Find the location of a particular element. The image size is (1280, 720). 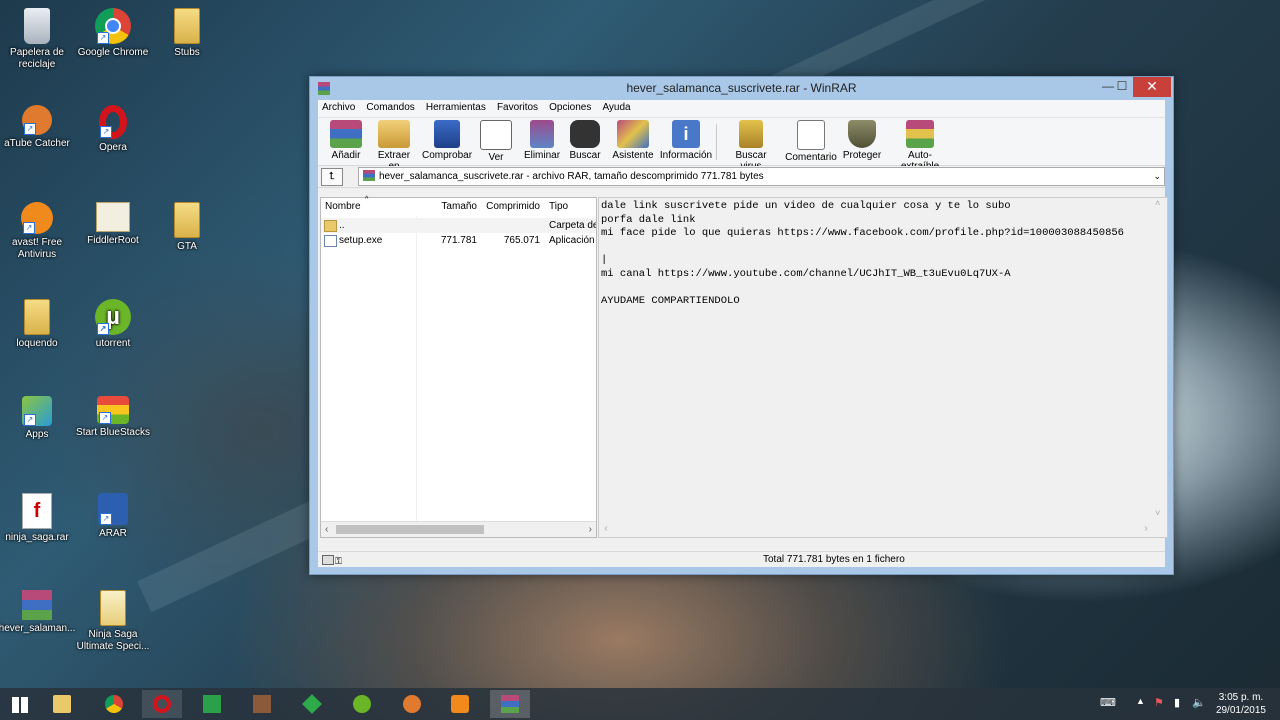

desktop-icon-label: Start BlueStacks is located at coordinates (113, 432).